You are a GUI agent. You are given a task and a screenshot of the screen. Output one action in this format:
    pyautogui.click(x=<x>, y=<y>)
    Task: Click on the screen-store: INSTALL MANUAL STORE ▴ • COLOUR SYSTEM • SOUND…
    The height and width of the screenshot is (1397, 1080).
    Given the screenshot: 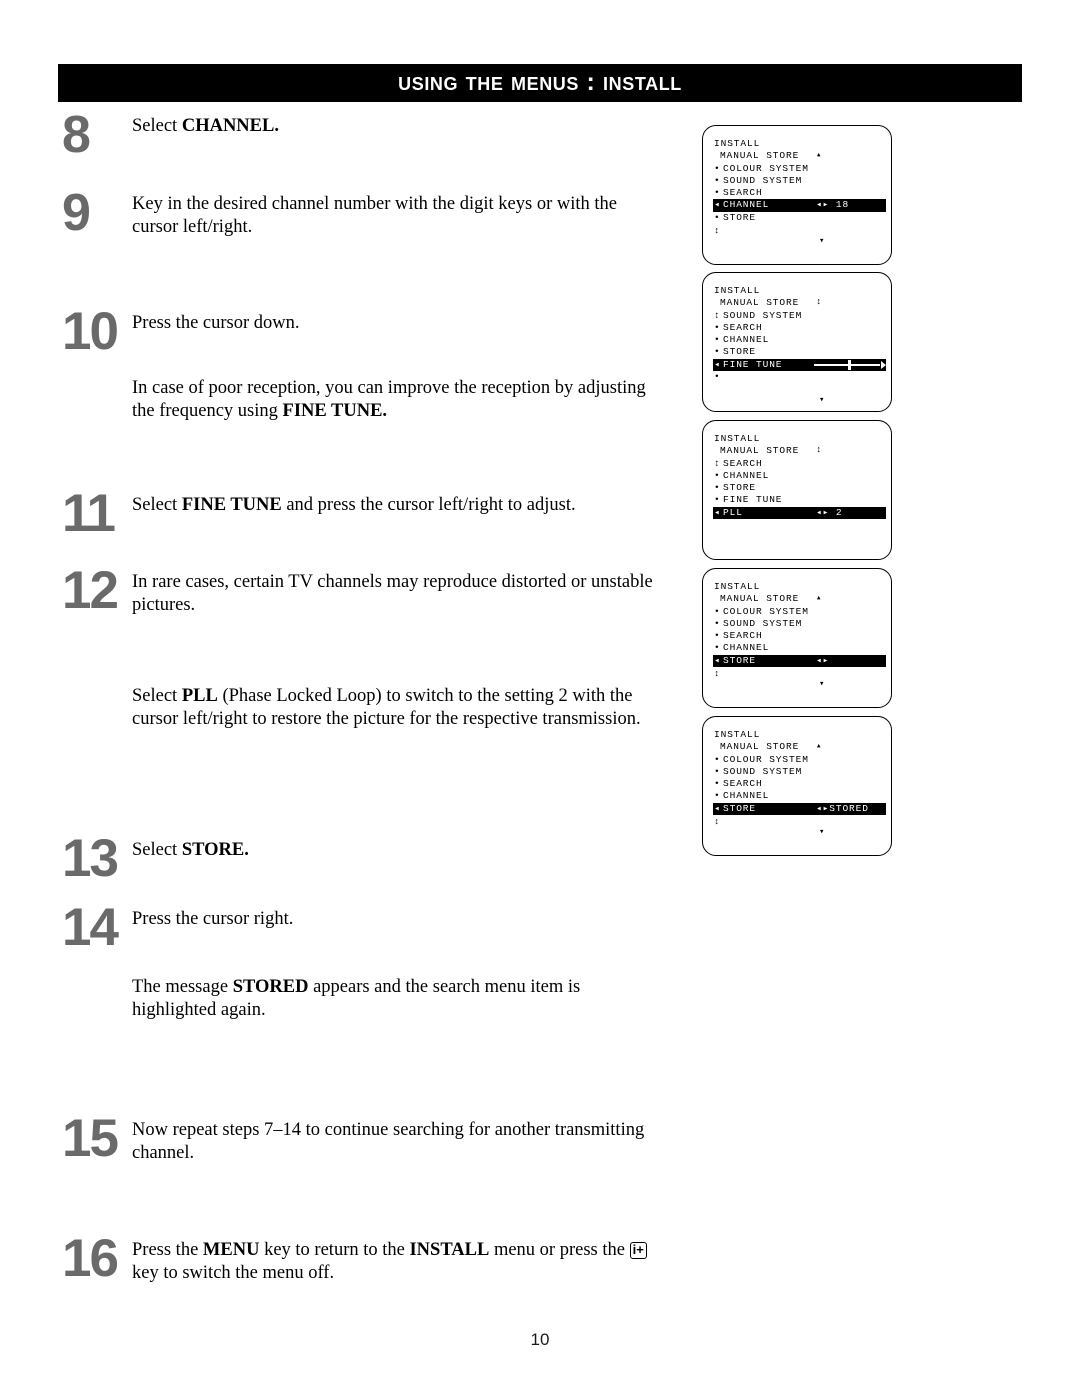 What is the action you would take?
    pyautogui.click(x=797, y=638)
    